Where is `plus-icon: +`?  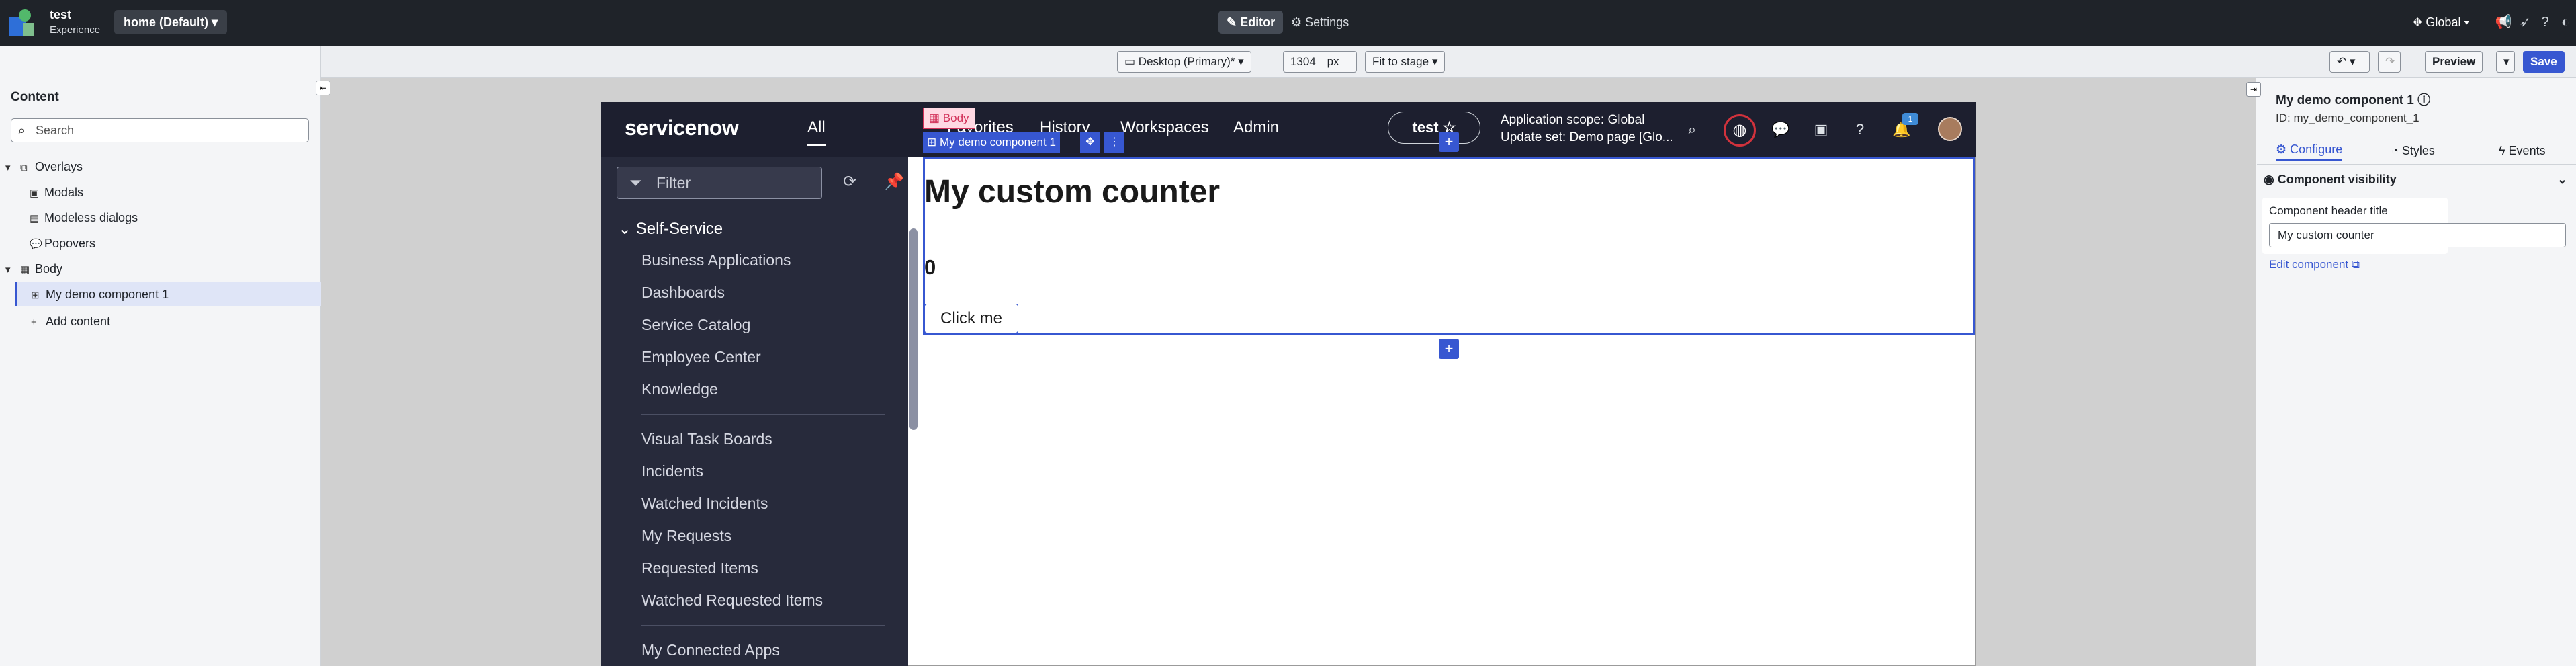
plus-icon: + is located at coordinates (34, 322).